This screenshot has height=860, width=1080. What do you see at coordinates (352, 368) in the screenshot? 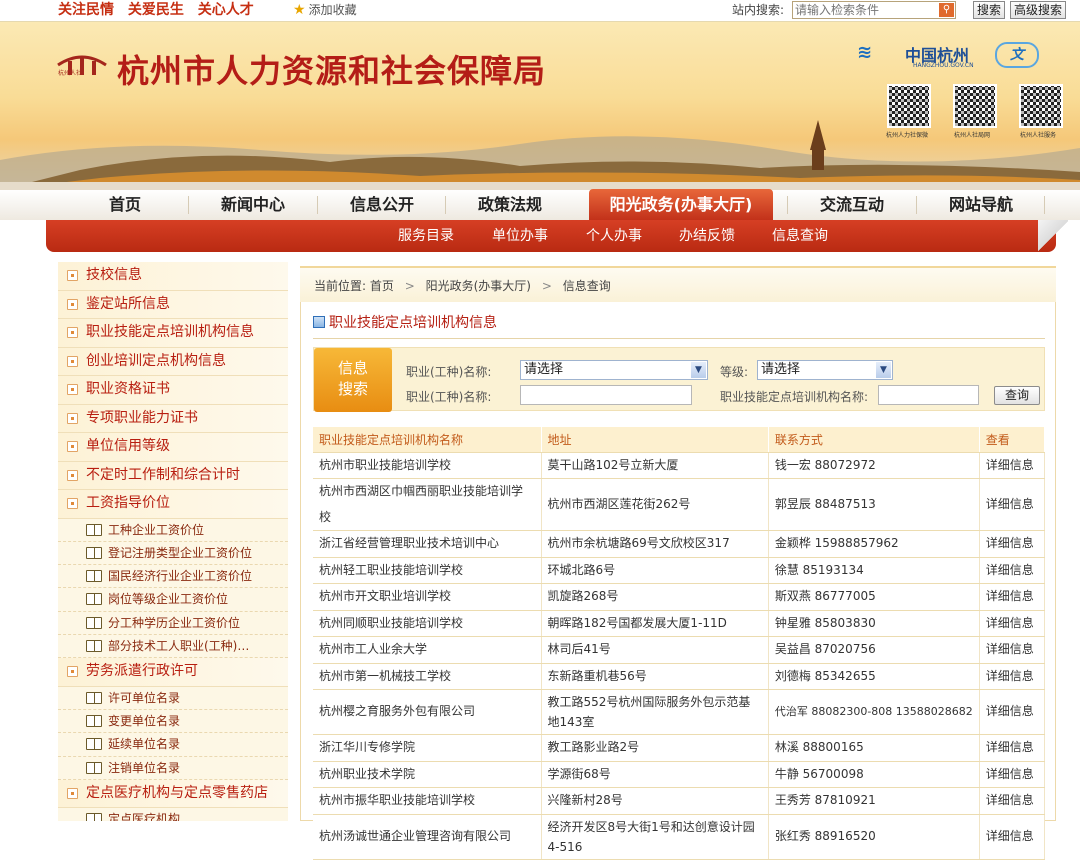
I see `badge-line-1: 信息` at bounding box center [352, 368].